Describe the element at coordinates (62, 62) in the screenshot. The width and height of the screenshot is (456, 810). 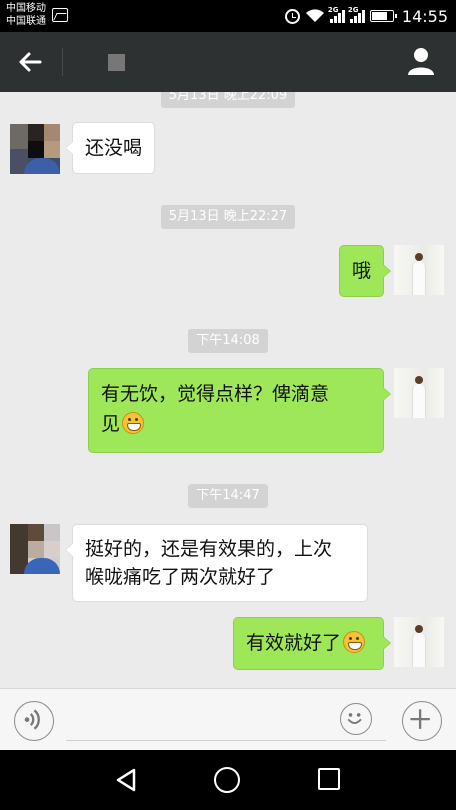
I see `header-divider` at that location.